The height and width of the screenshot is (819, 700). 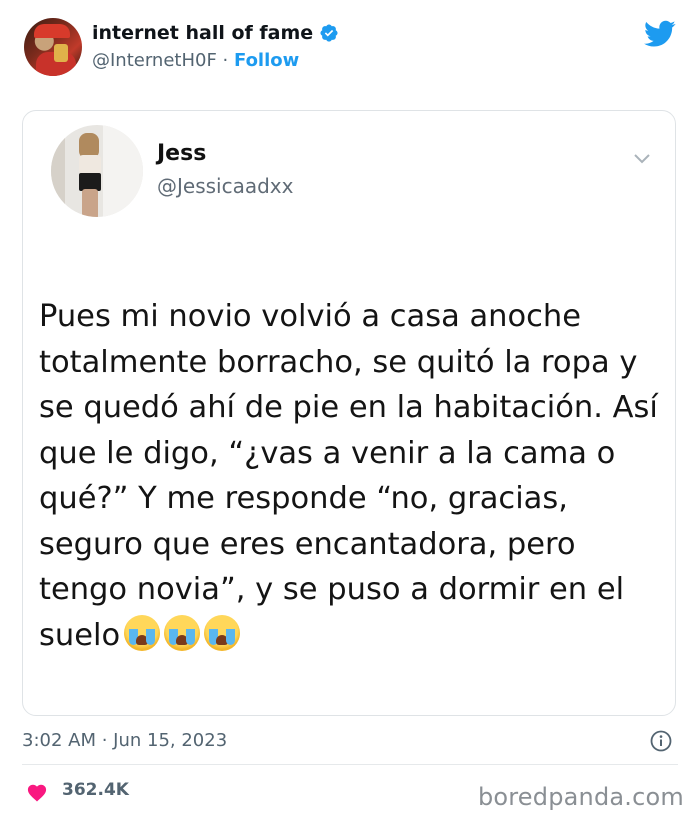 What do you see at coordinates (350, 764) in the screenshot?
I see `divider` at bounding box center [350, 764].